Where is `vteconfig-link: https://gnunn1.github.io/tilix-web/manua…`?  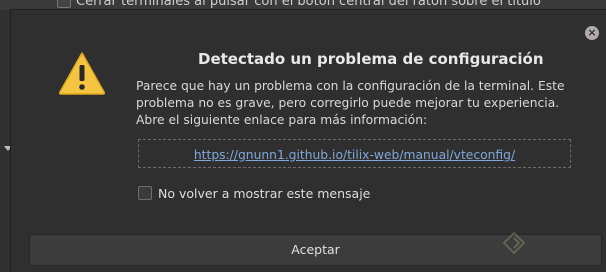 vteconfig-link: https://gnunn1.github.io/tilix-web/manua… is located at coordinates (354, 155).